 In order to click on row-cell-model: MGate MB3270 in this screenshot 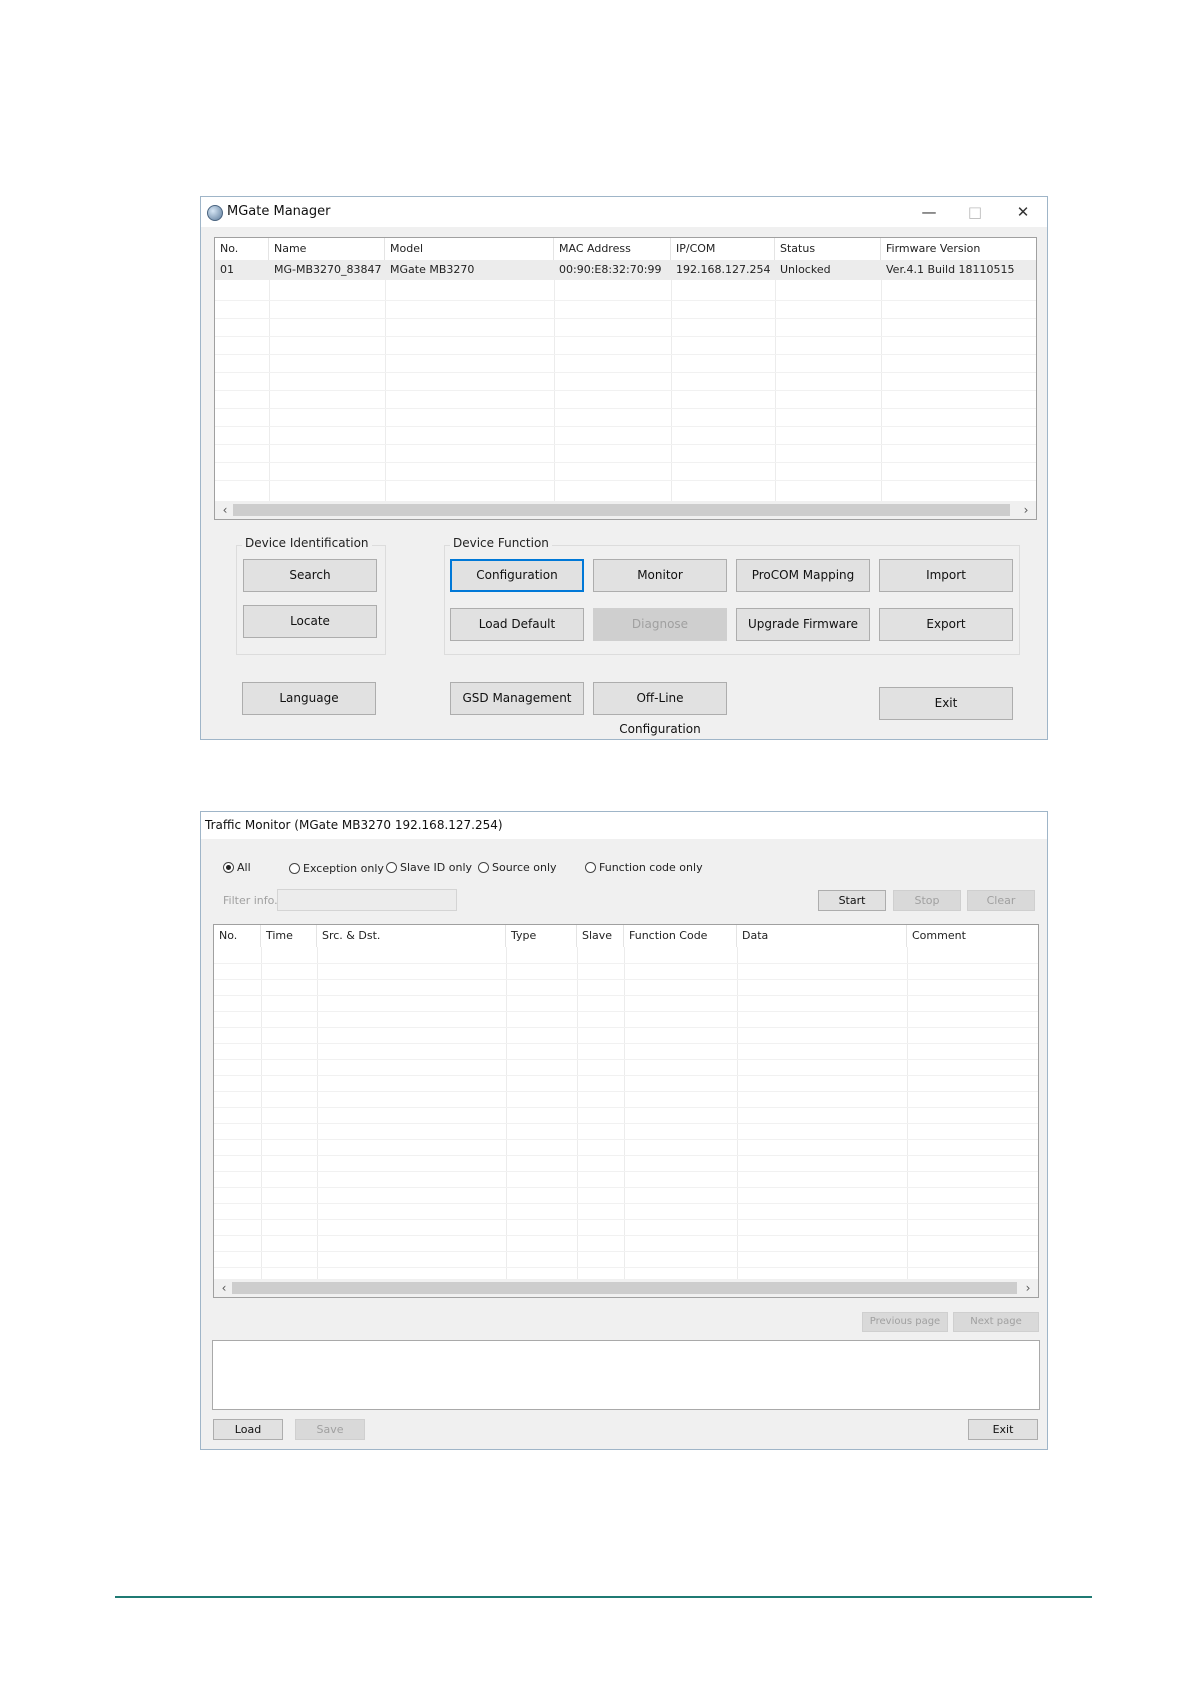, I will do `click(432, 269)`.